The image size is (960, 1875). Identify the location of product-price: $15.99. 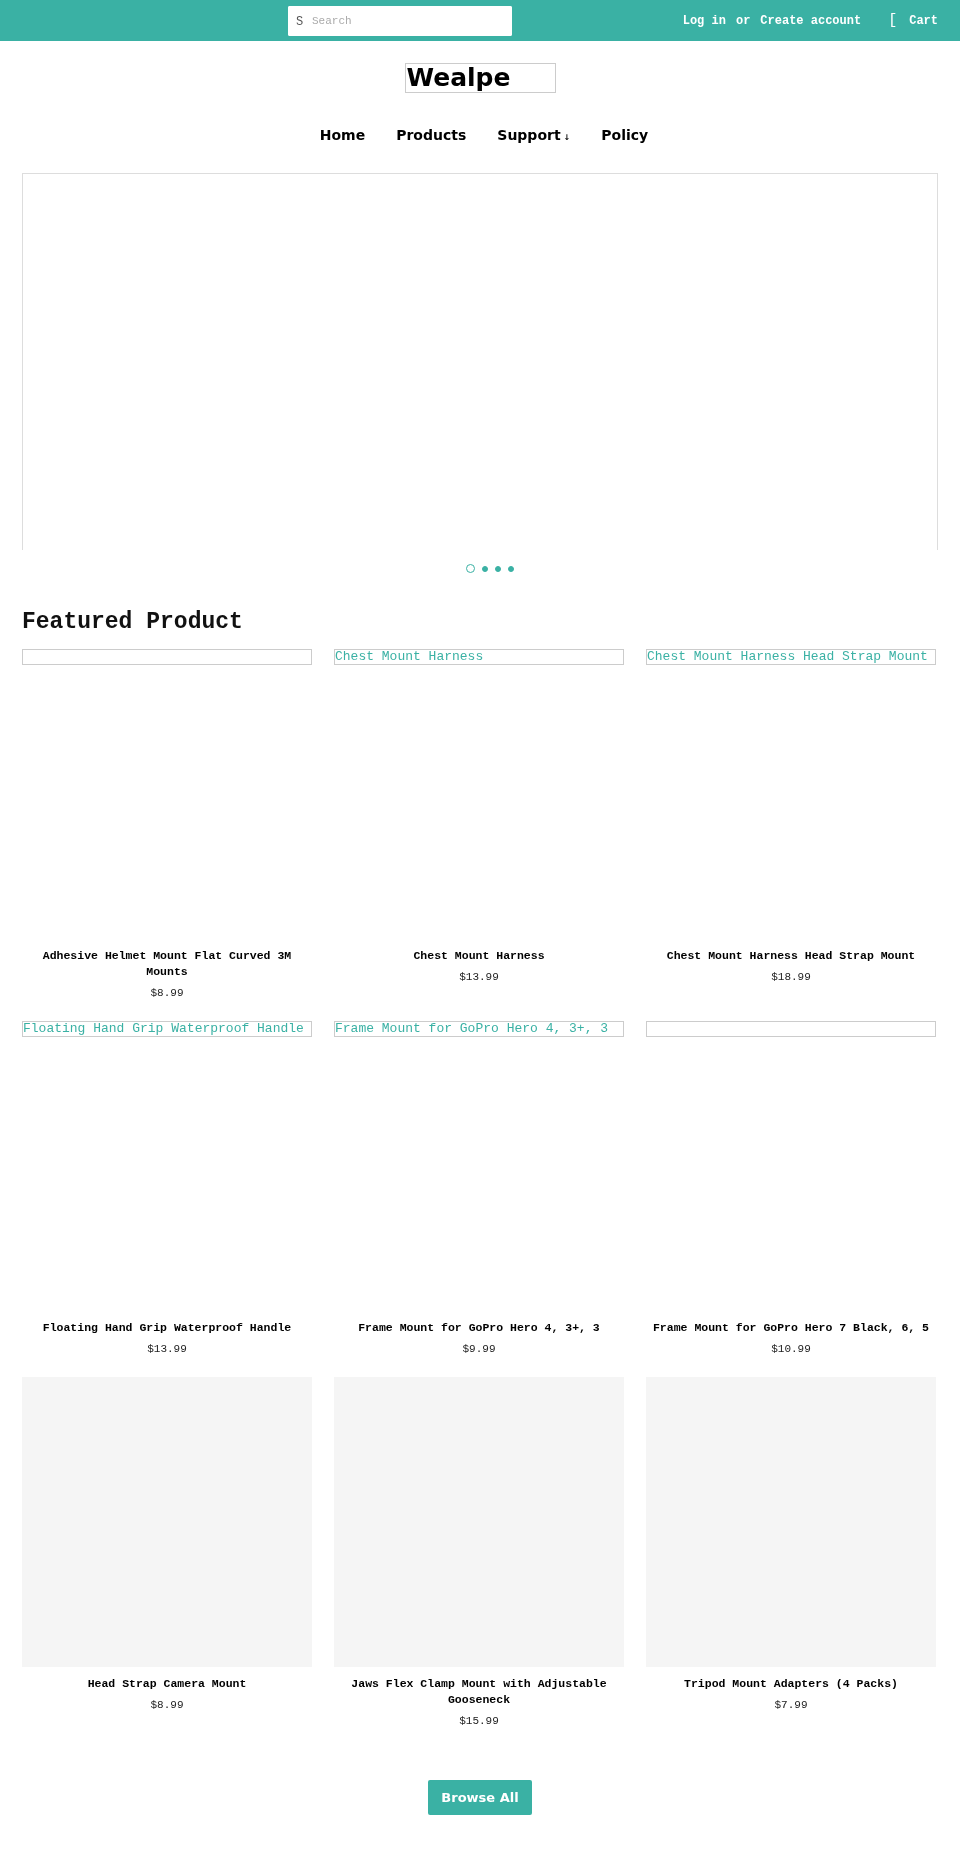
(479, 1721).